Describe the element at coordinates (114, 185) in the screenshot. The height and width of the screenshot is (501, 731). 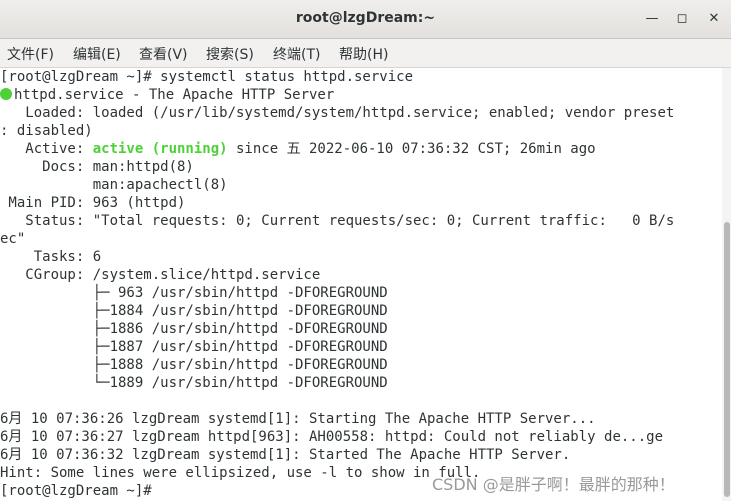
I see `docs-line-2: man:apachectl(8)` at that location.